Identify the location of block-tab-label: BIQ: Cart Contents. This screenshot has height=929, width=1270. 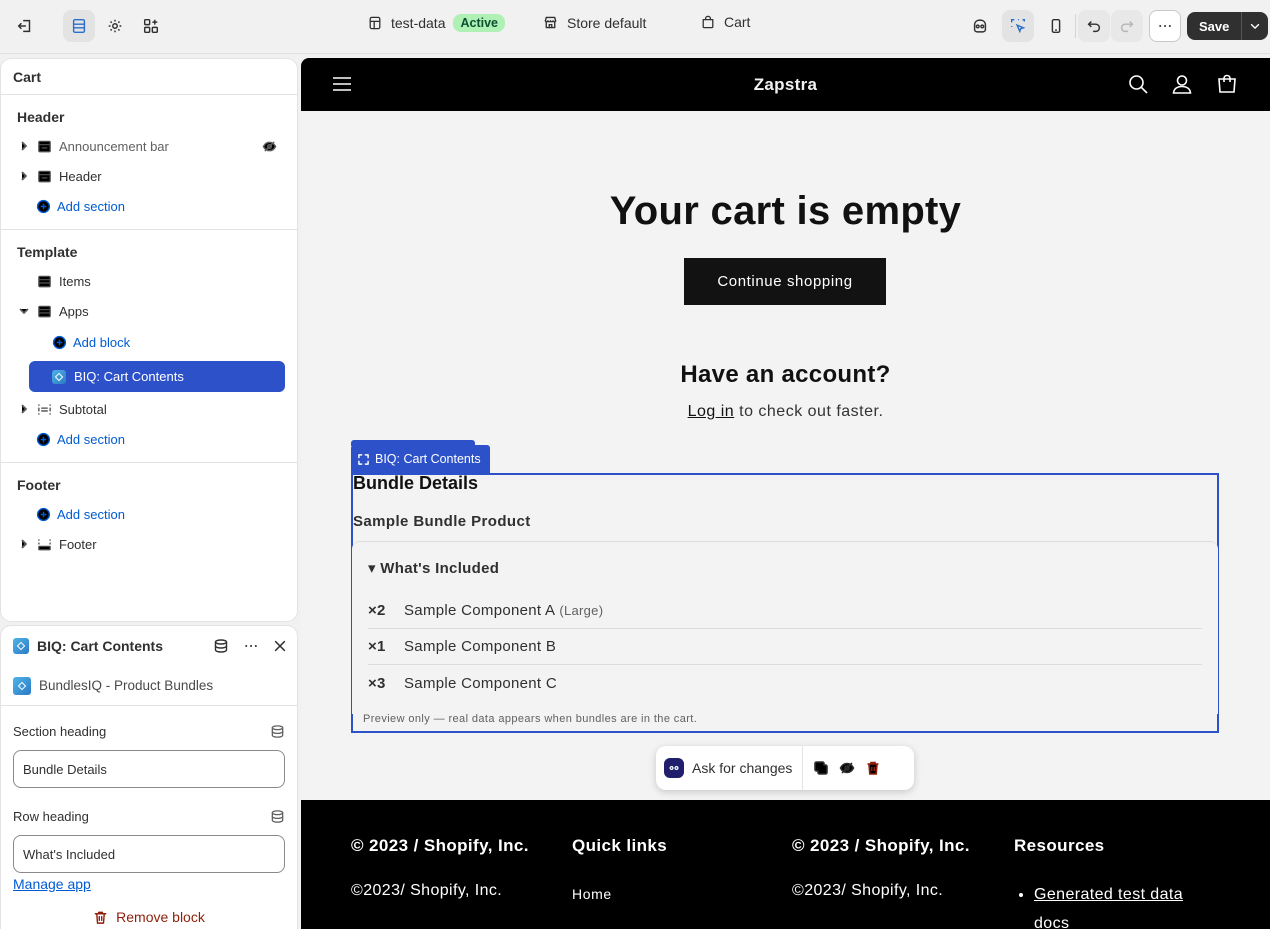
(428, 459).